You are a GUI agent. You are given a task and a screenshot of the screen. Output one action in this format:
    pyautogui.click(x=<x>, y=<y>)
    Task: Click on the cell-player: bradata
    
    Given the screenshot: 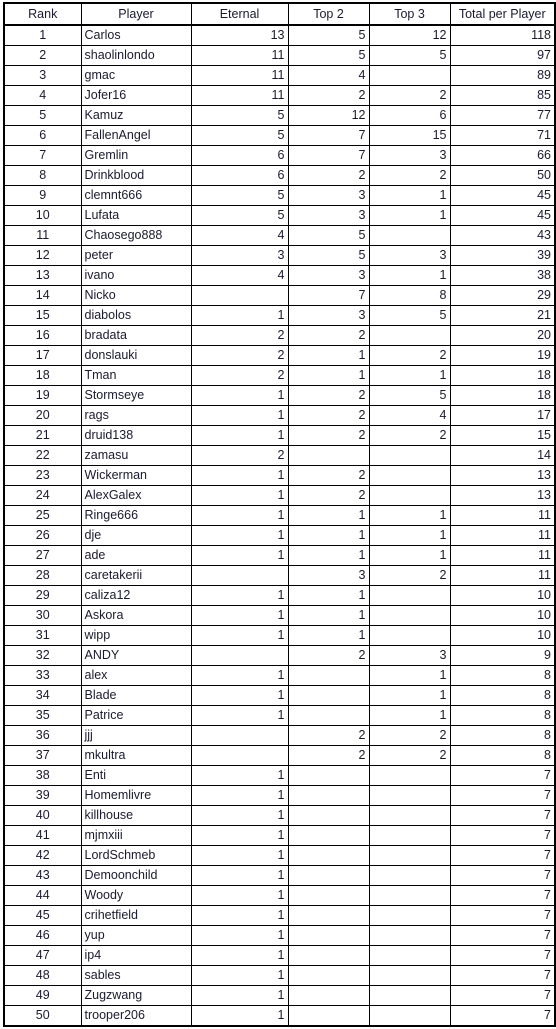 What is the action you would take?
    pyautogui.click(x=136, y=335)
    